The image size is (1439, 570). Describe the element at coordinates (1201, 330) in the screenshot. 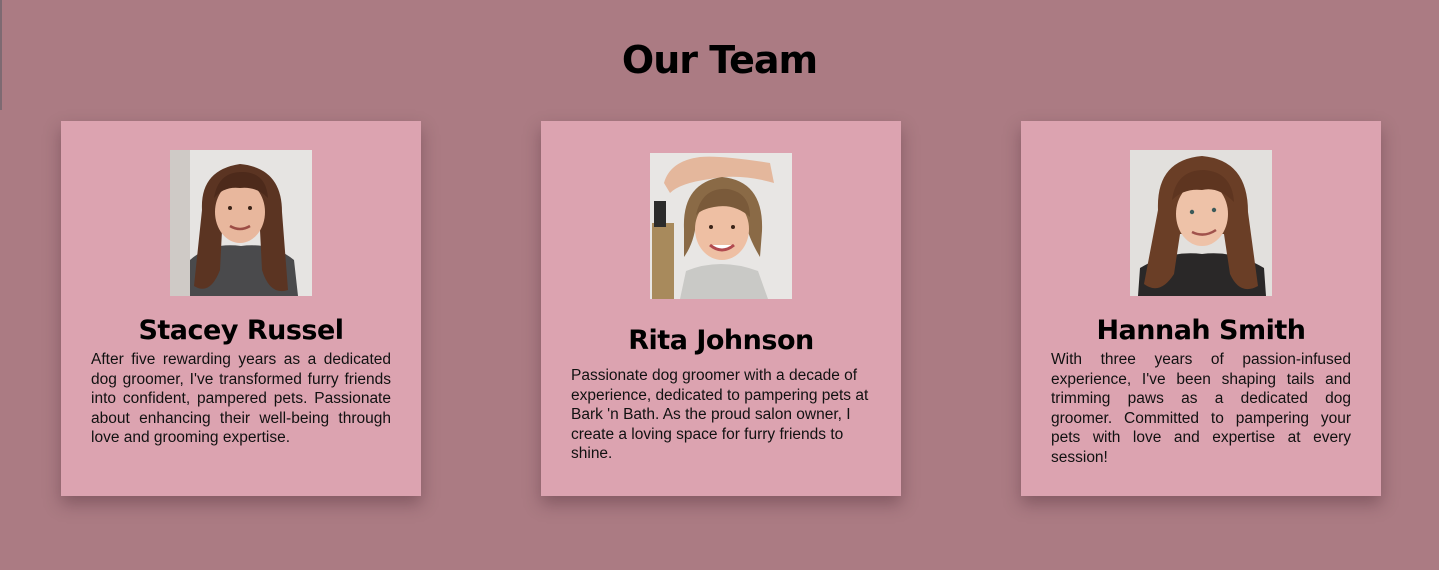

I see `team-member-name: Hannah Smith` at that location.